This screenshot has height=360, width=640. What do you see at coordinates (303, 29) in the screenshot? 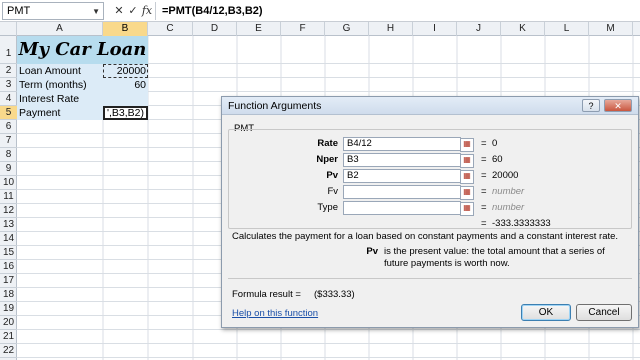
I see `column-header: F` at bounding box center [303, 29].